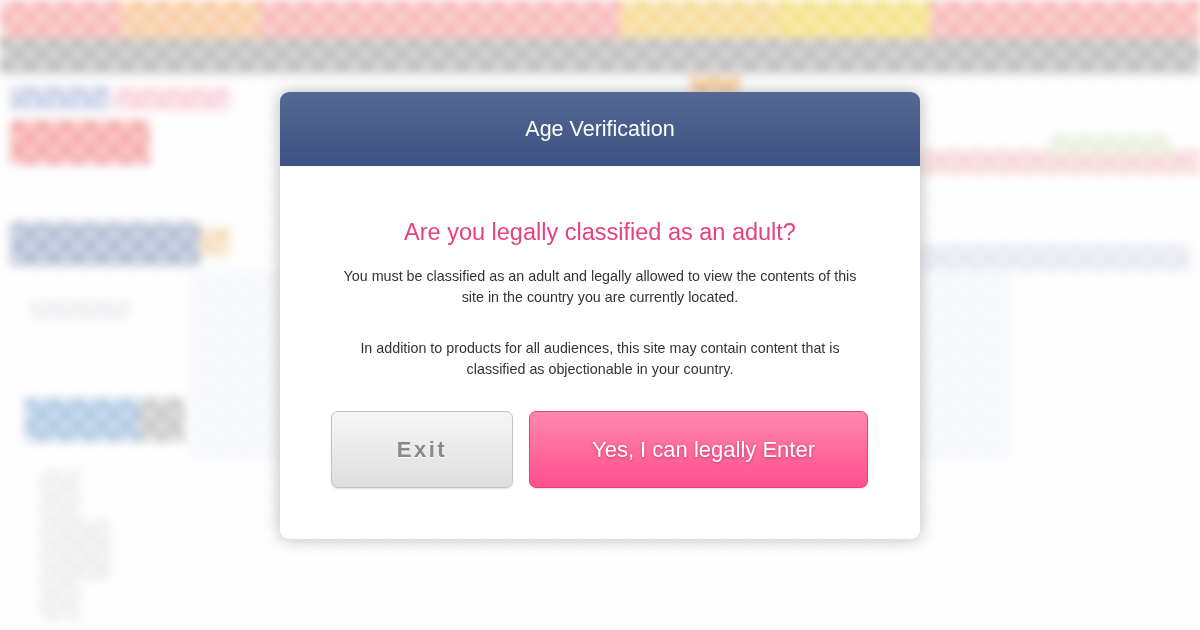 The width and height of the screenshot is (1200, 630). What do you see at coordinates (698, 449) in the screenshot?
I see `enter-button: Yes, I can legally Enter` at bounding box center [698, 449].